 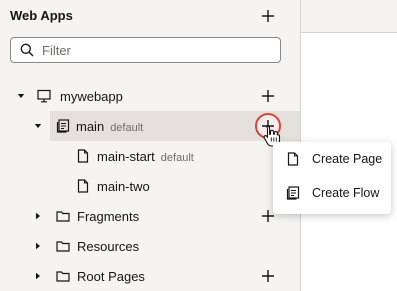 What do you see at coordinates (126, 156) in the screenshot?
I see `main-start-label: main-start` at bounding box center [126, 156].